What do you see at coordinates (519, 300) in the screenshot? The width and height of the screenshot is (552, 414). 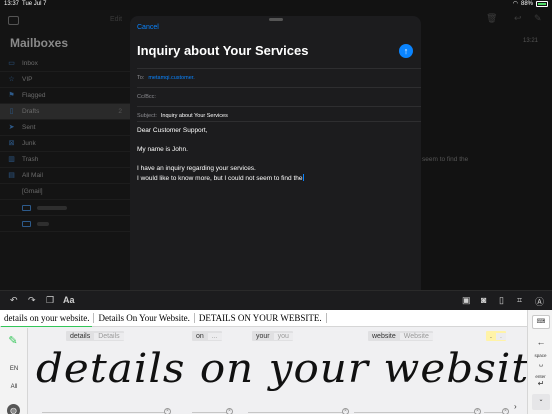 I see `scan-icon: ⌗` at bounding box center [519, 300].